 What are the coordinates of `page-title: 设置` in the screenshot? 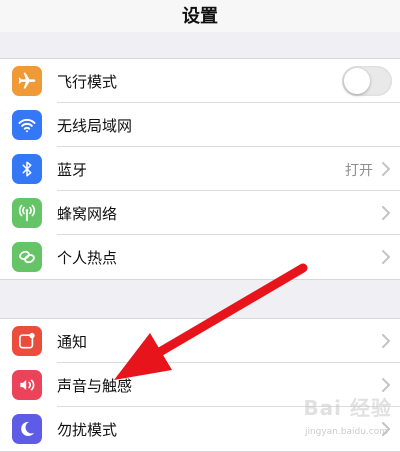 It's located at (200, 16).